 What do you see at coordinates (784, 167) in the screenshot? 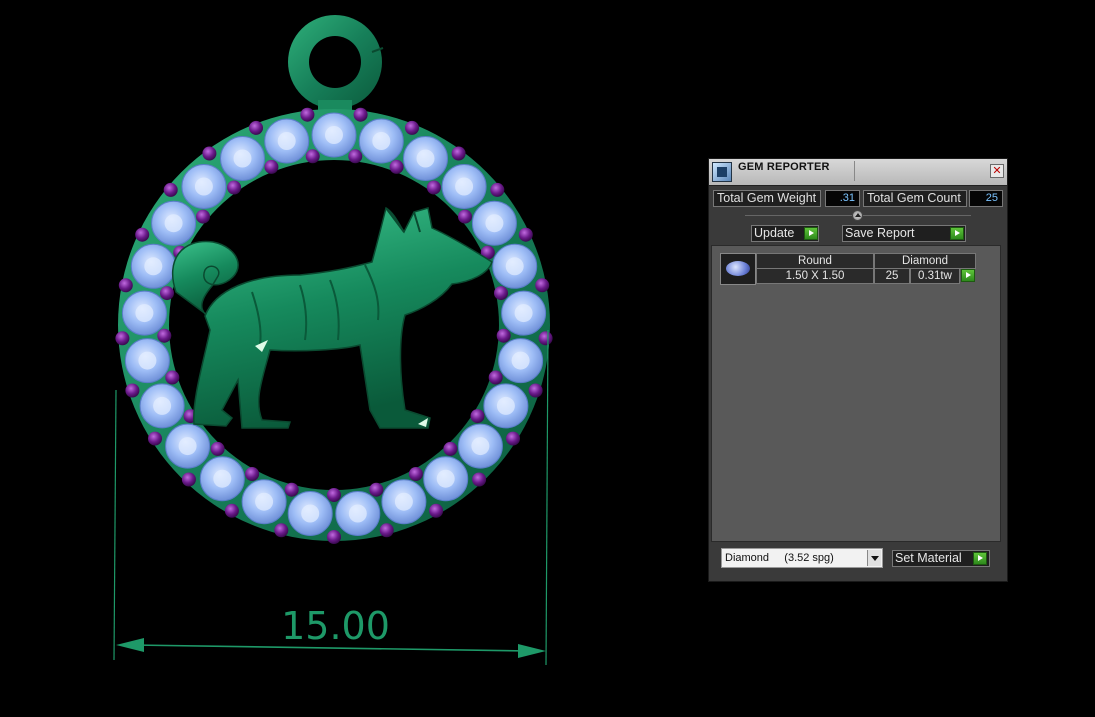
I see `panel-title: GEM REPORTER` at bounding box center [784, 167].